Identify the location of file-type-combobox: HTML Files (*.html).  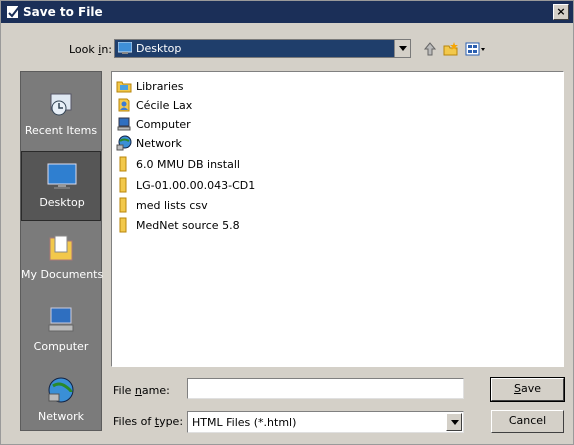
(325, 422).